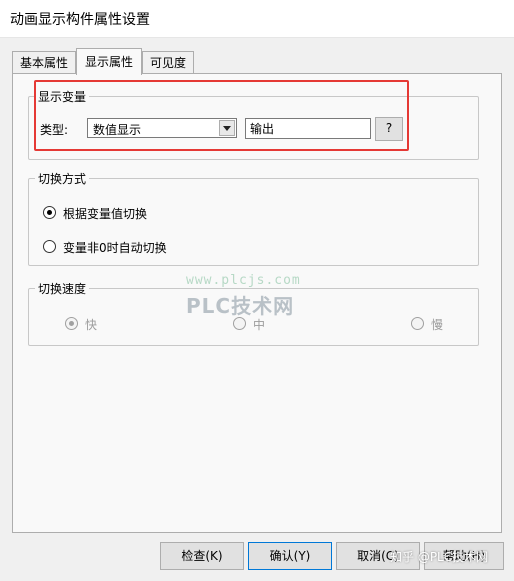  Describe the element at coordinates (62, 179) in the screenshot. I see `switch-mode-legend: 切换方式` at that location.